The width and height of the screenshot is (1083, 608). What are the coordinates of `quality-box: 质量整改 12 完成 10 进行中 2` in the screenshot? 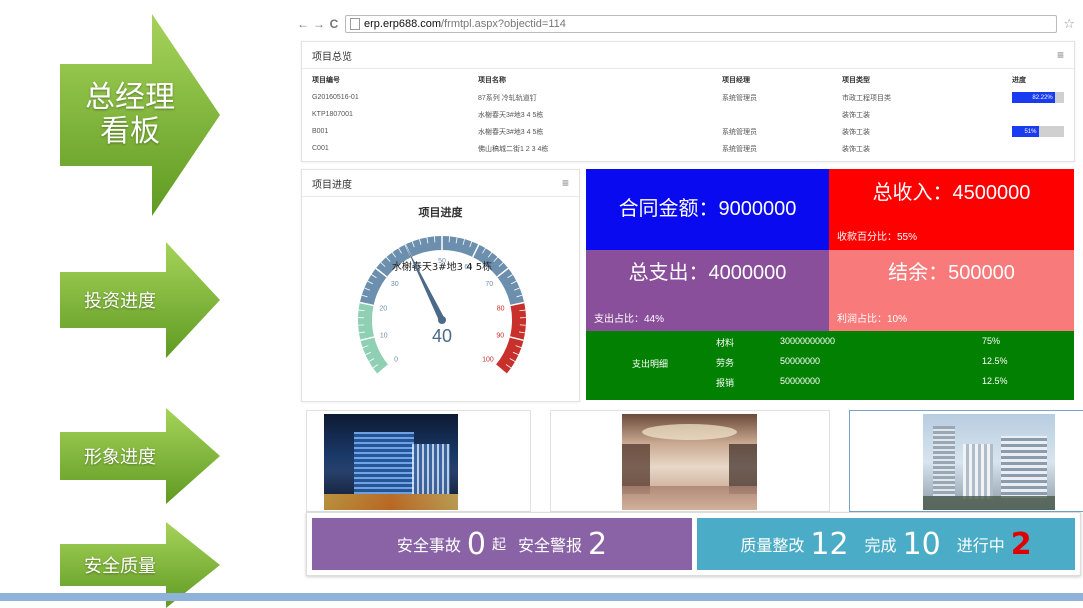 It's located at (886, 544).